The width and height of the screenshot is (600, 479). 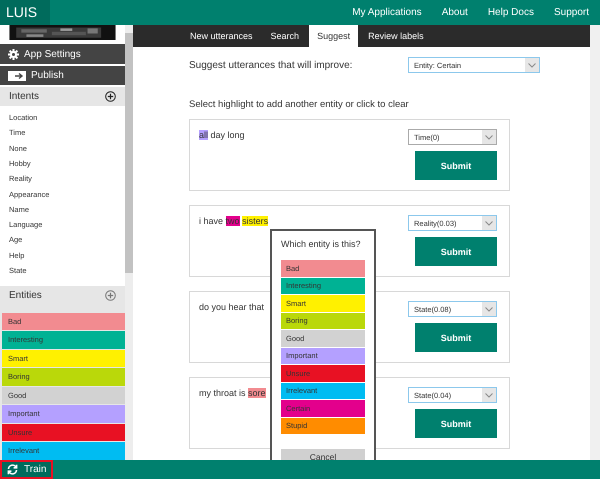 What do you see at coordinates (511, 12) in the screenshot?
I see `nav-link: Help Docs` at bounding box center [511, 12].